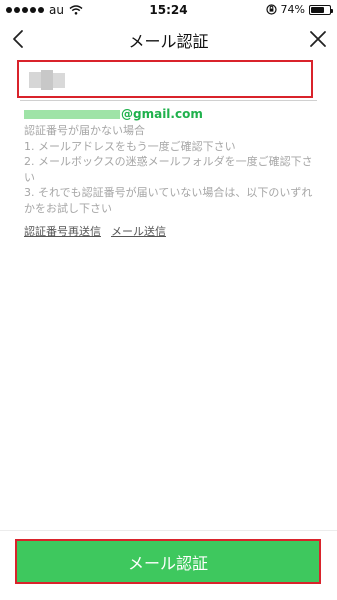 This screenshot has height=600, width=337. I want to click on resend-code-link: 認証番号再送信, so click(62, 231).